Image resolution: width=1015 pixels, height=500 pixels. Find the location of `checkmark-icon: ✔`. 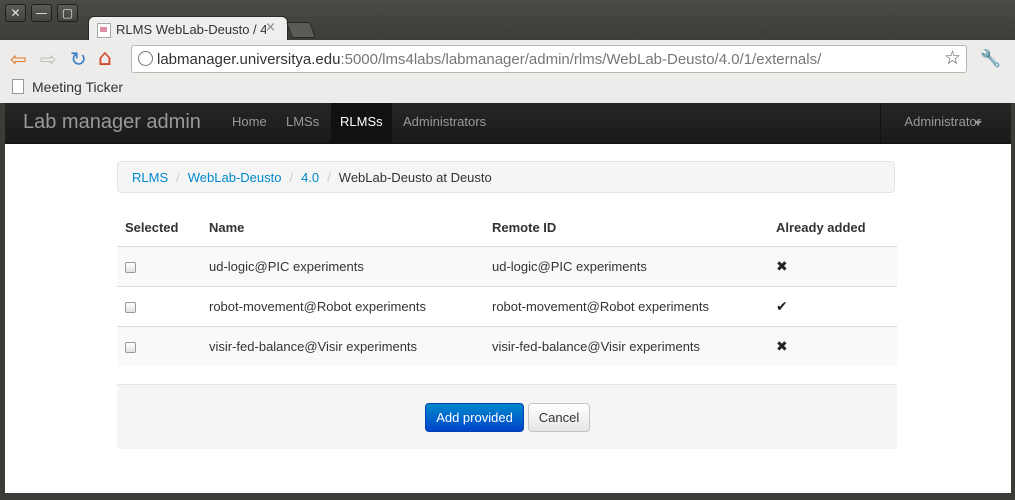

checkmark-icon: ✔ is located at coordinates (782, 306).